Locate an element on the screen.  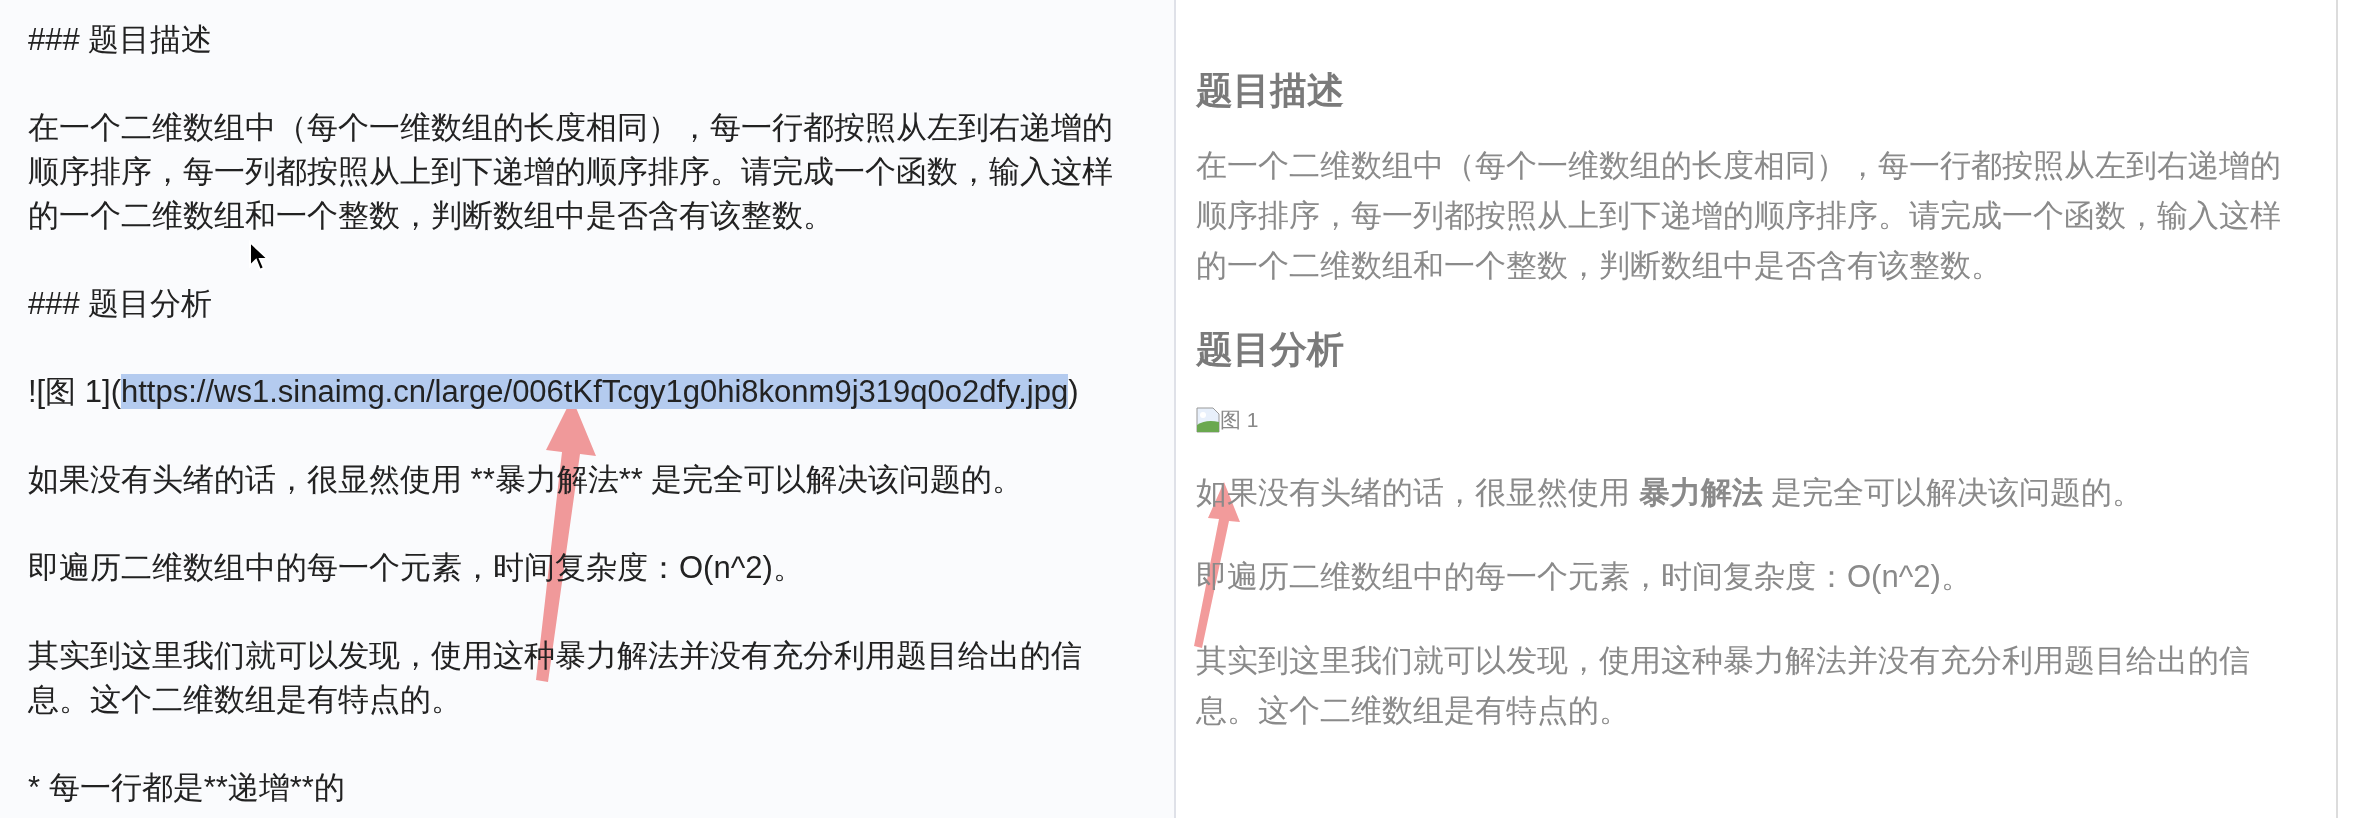
preview-paragraph: 在一个二维数组中（每个一维数组的长度相同），每一行都按照从左到右递增的 顺序排序，每一列都按照从上到下递增的顺序排序。请完成一个函数，输入这样 的一个二维数组和一个整数，判断数组中是否含有该整数。 is located at coordinates (1738, 216).